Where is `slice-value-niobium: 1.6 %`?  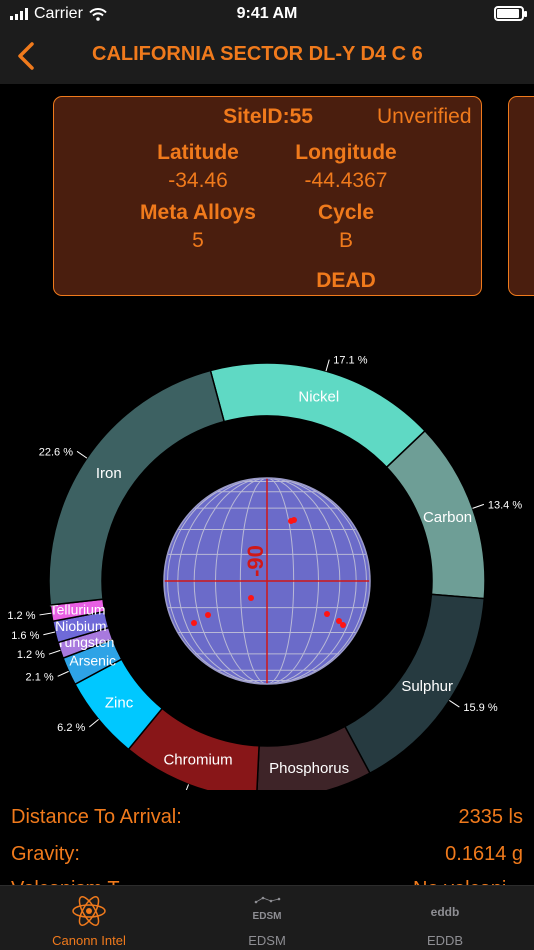 slice-value-niobium: 1.6 % is located at coordinates (25, 636).